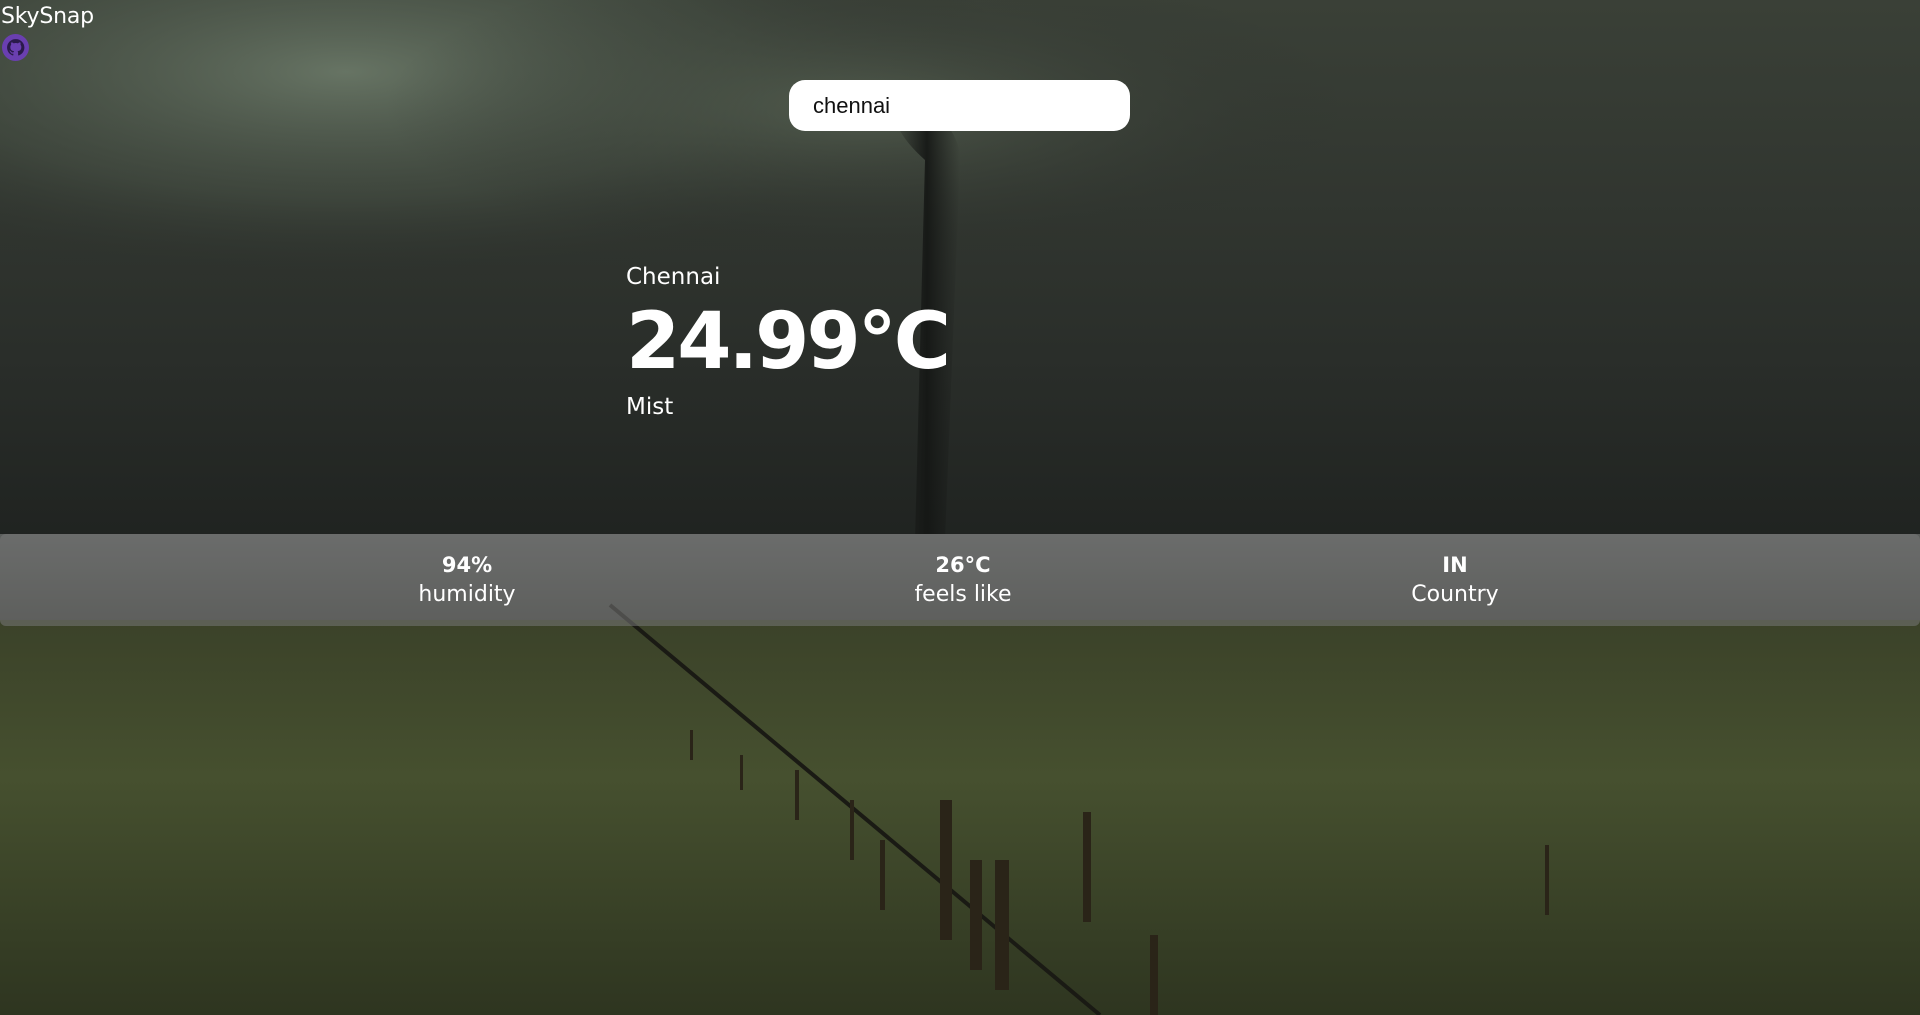  Describe the element at coordinates (1455, 594) in the screenshot. I see `country-label: Country` at that location.